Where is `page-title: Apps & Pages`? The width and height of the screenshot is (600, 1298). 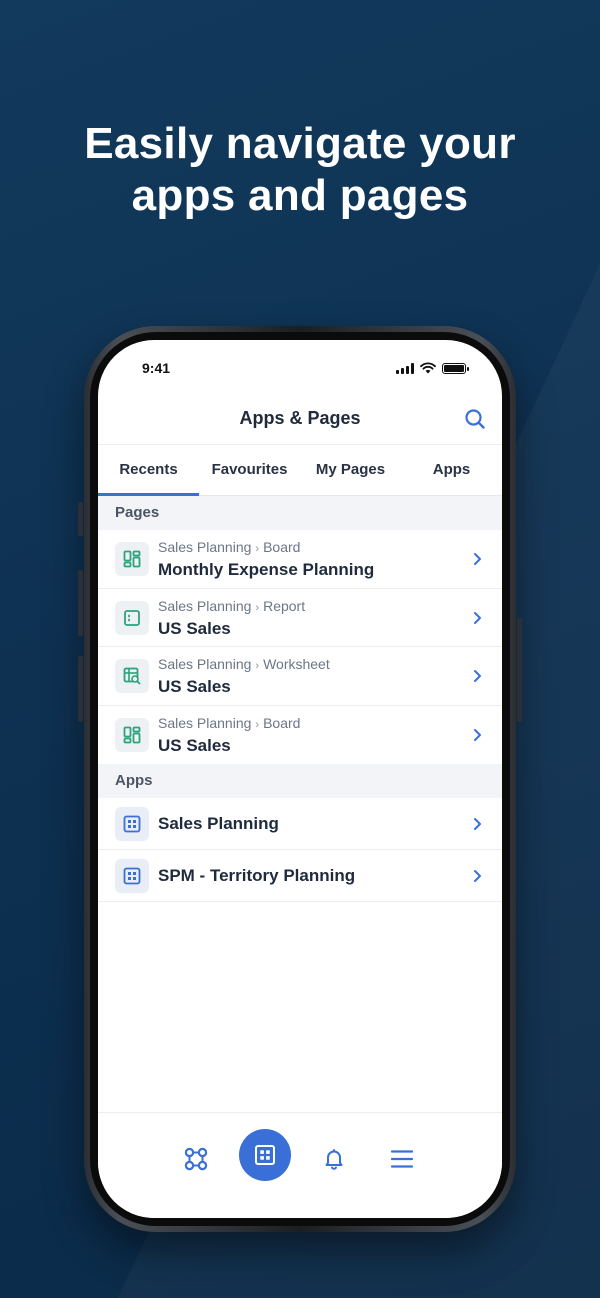
page-title: Apps & Pages is located at coordinates (300, 418).